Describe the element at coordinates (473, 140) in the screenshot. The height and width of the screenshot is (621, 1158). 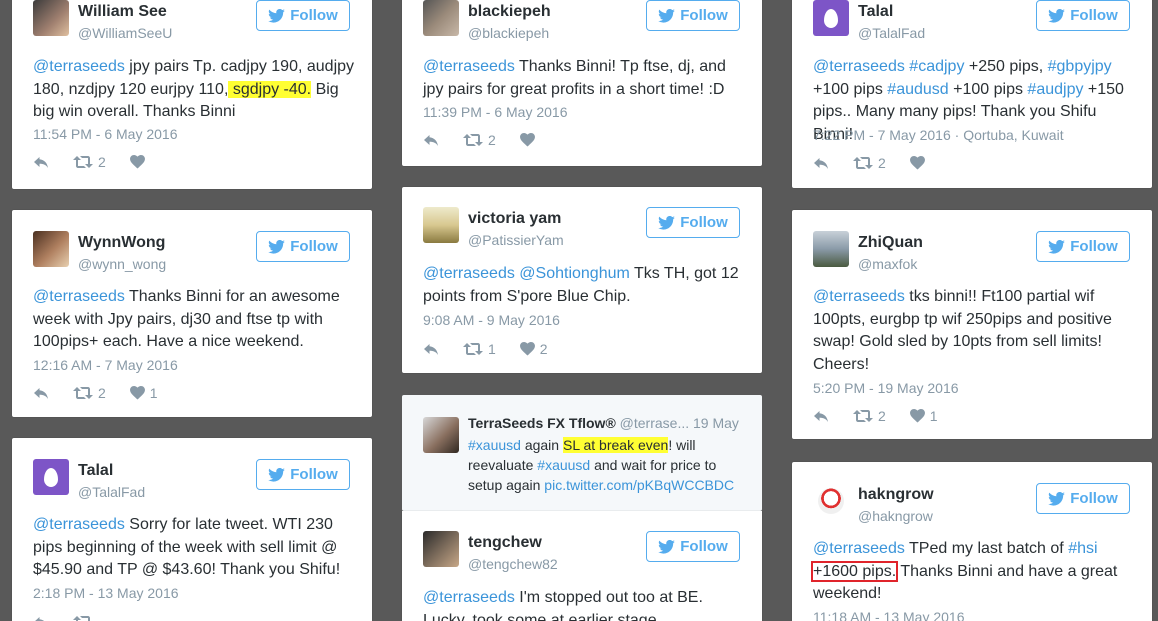
I see `retweet-icon` at that location.